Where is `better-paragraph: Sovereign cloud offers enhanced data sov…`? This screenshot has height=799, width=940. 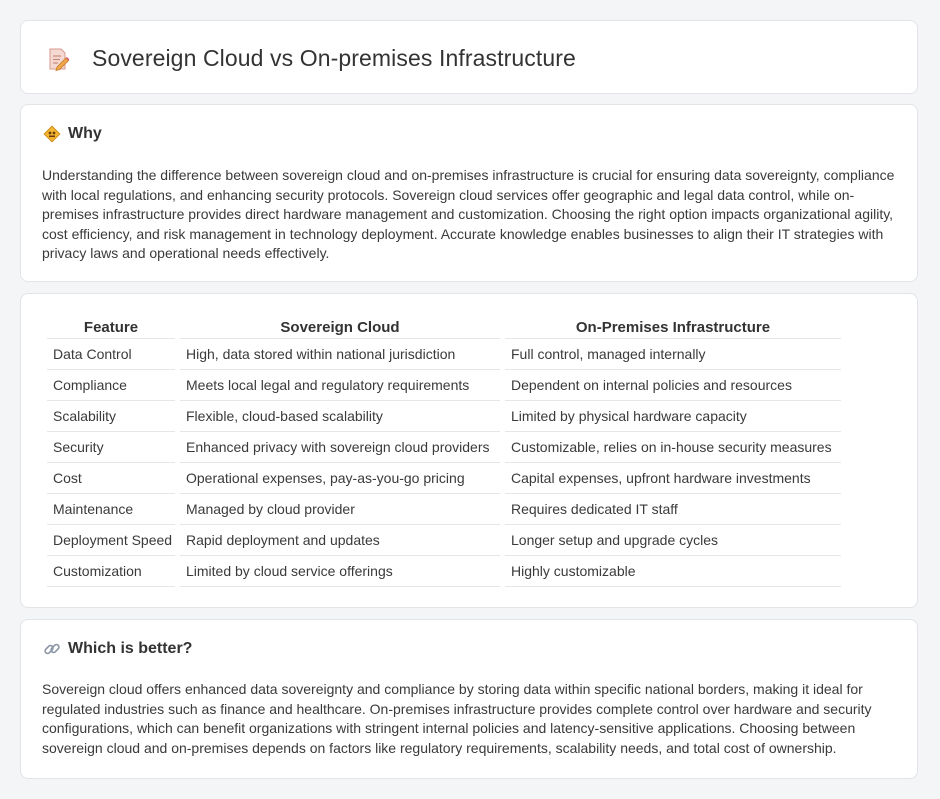
better-paragraph: Sovereign cloud offers enhanced data sov… is located at coordinates (457, 718).